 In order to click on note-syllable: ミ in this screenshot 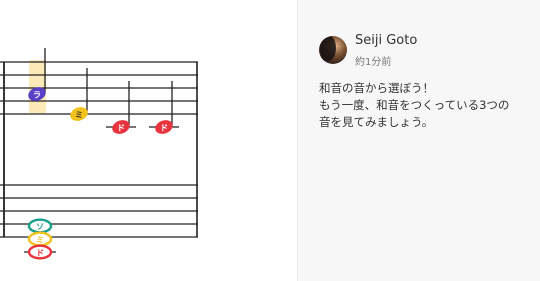, I will do `click(79, 115)`.